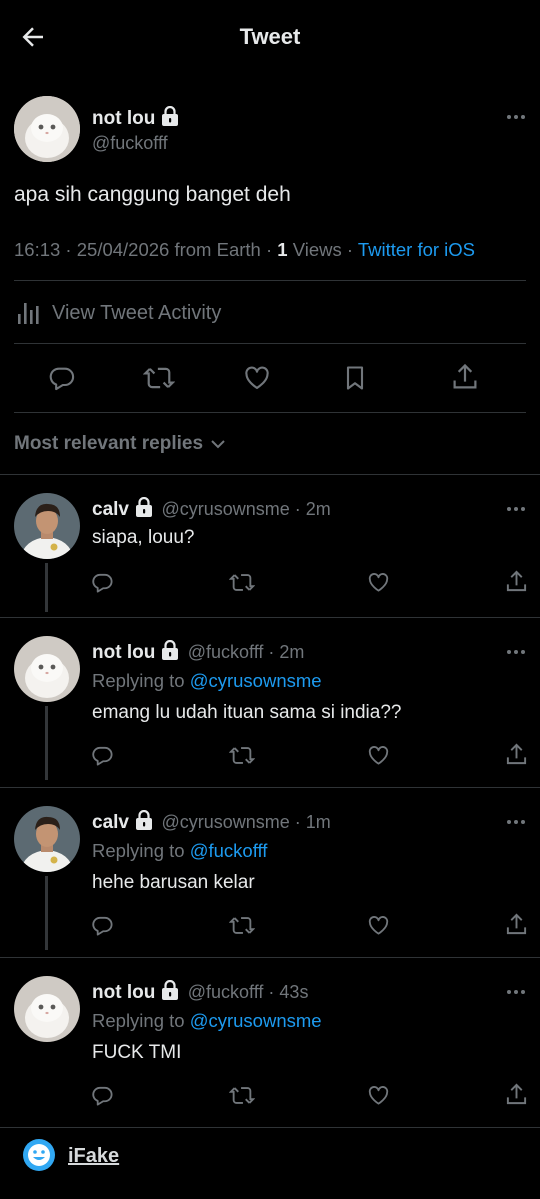 The height and width of the screenshot is (1199, 540). Describe the element at coordinates (270, 546) in the screenshot. I see `reply-item: calv @cyrusownsme · 2m siapa, louu?` at that location.